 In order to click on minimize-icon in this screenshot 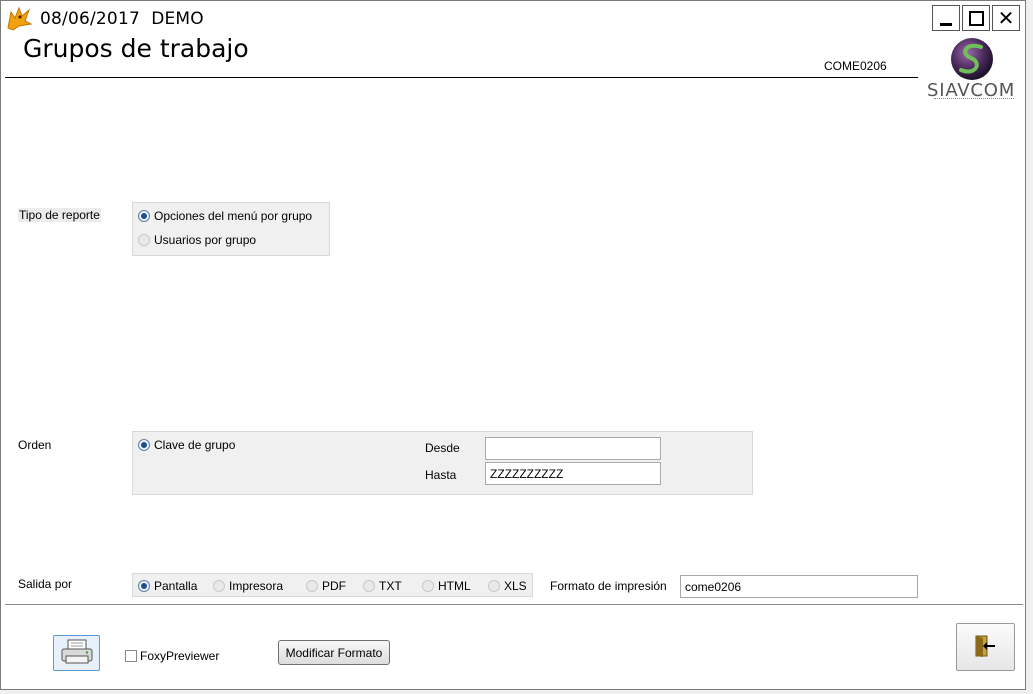, I will do `click(946, 24)`.